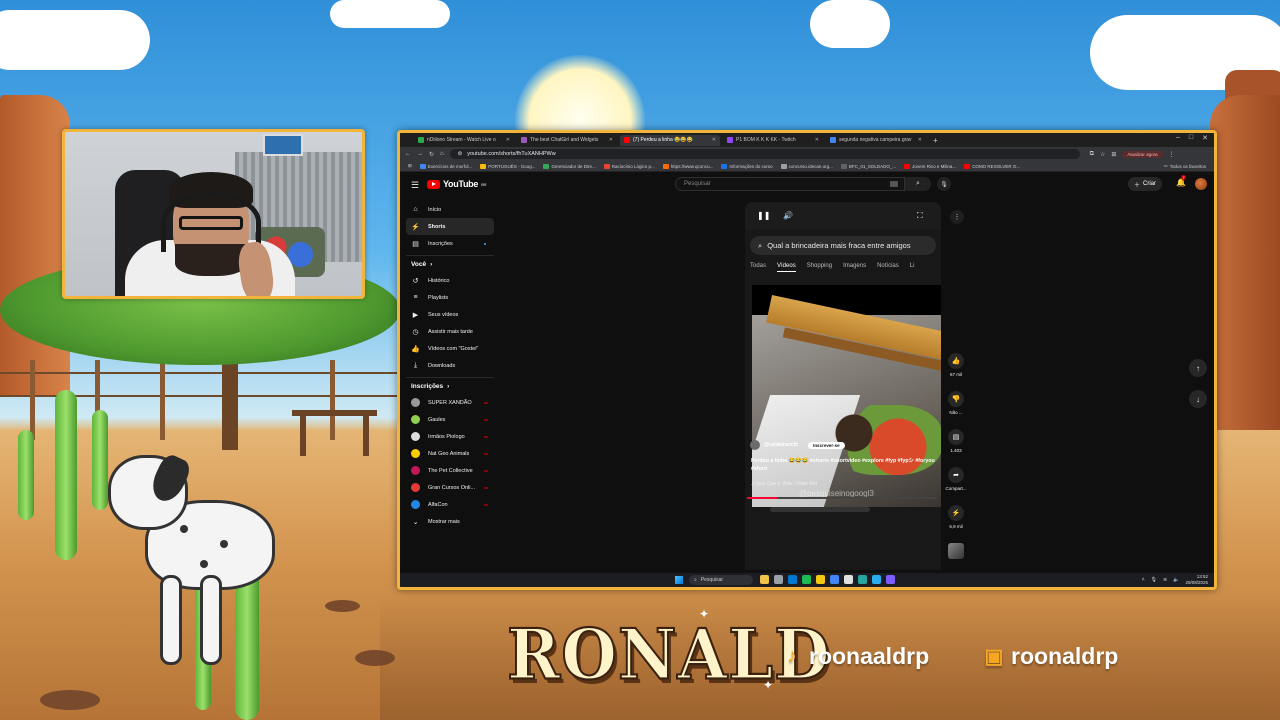  What do you see at coordinates (460, 154) in the screenshot?
I see `site-info-icon: ⊜` at bounding box center [460, 154].